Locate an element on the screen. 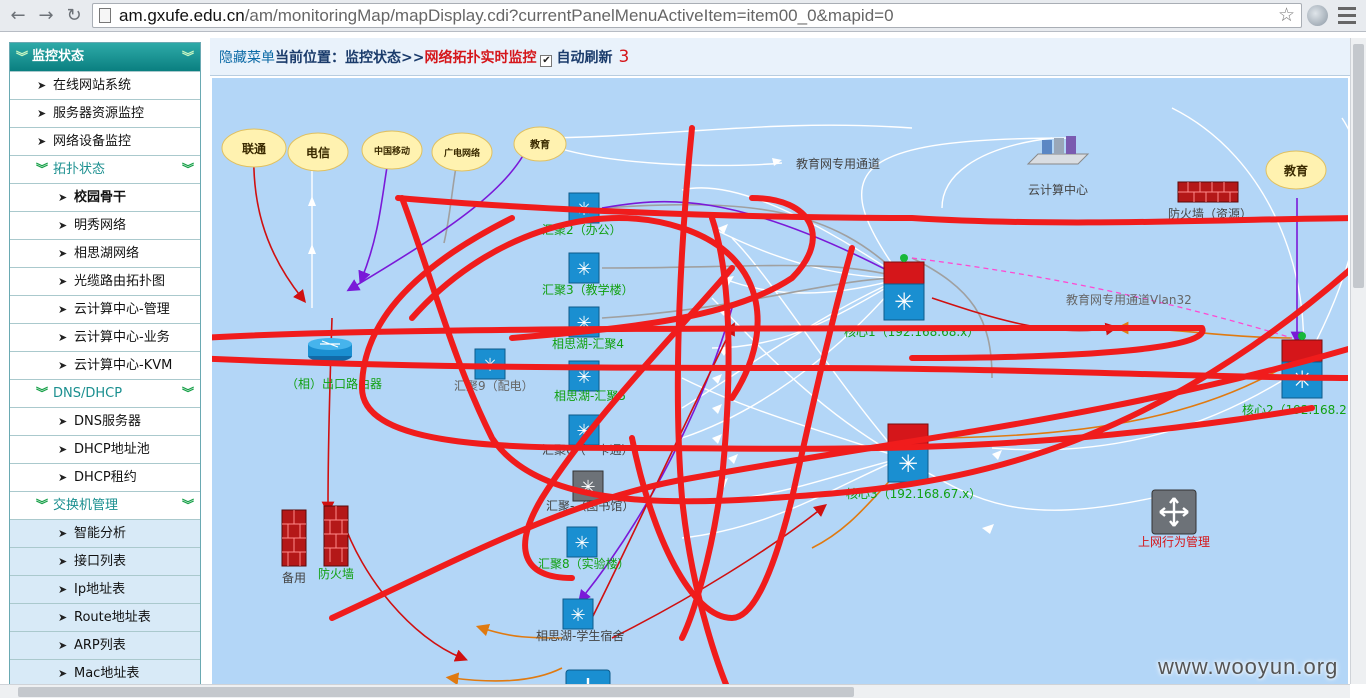 This screenshot has width=1366, height=698. sidebar-item: ➤ 智能分析 is located at coordinates (105, 533).